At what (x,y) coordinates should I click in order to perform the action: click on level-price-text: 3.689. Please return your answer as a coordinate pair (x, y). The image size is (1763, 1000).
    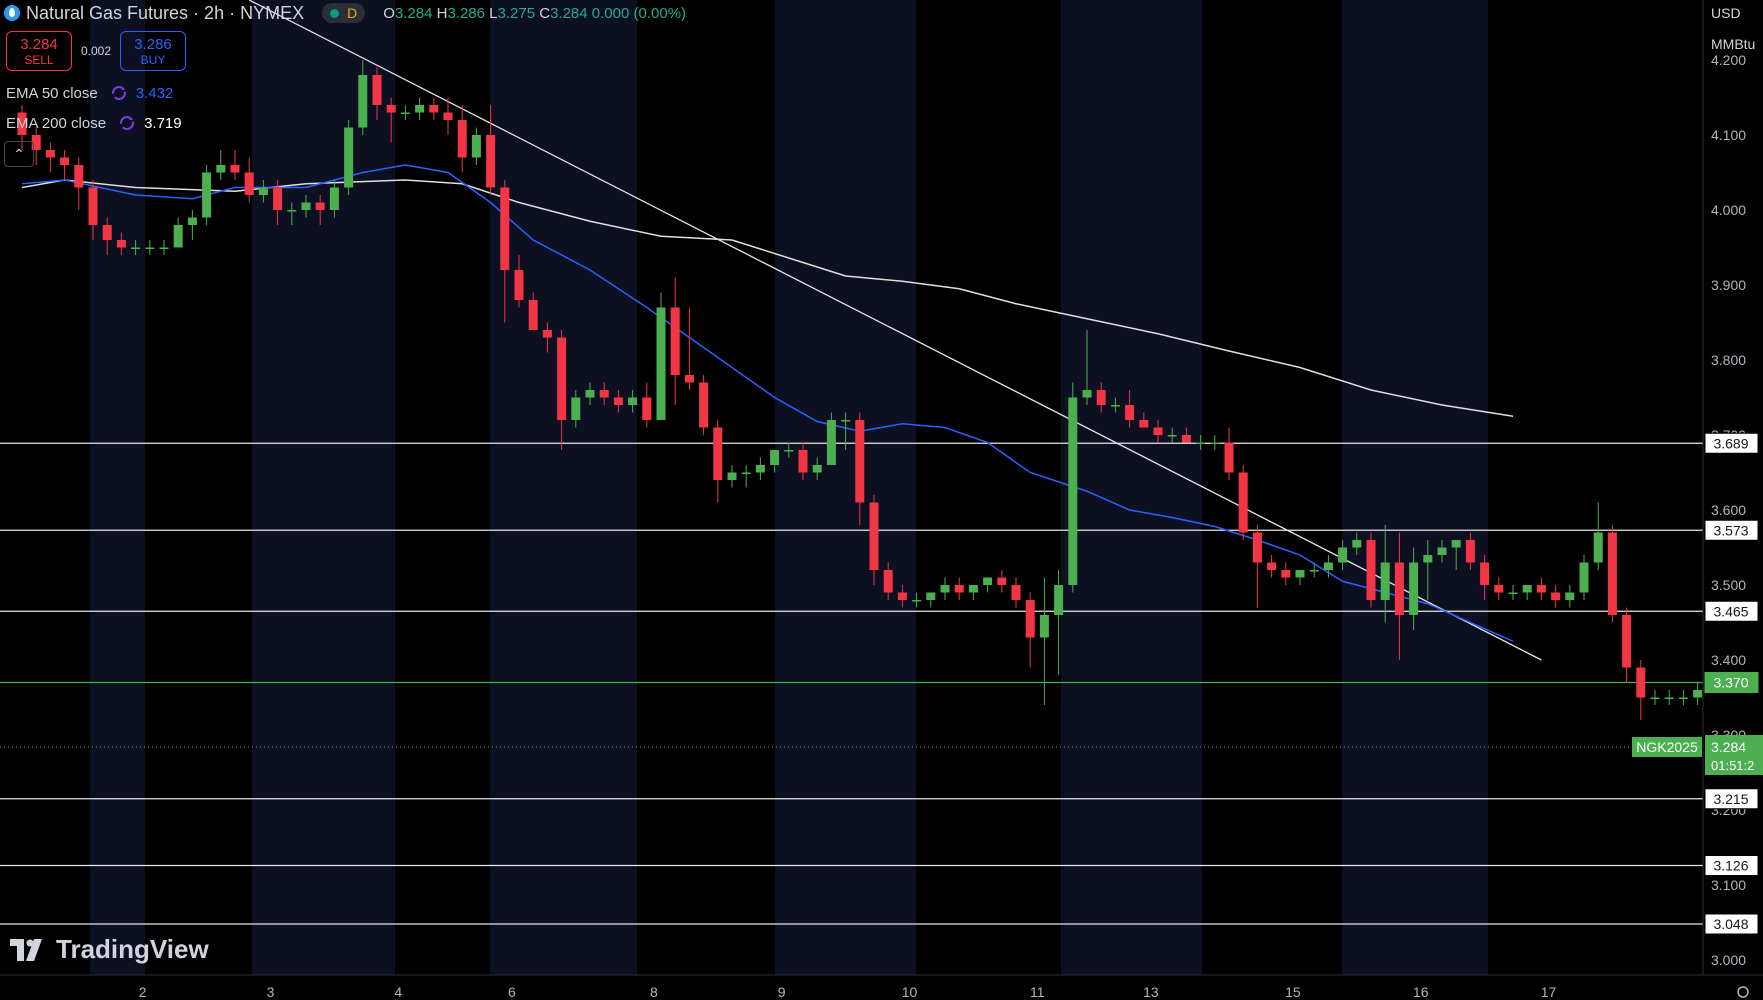
    Looking at the image, I should click on (1730, 443).